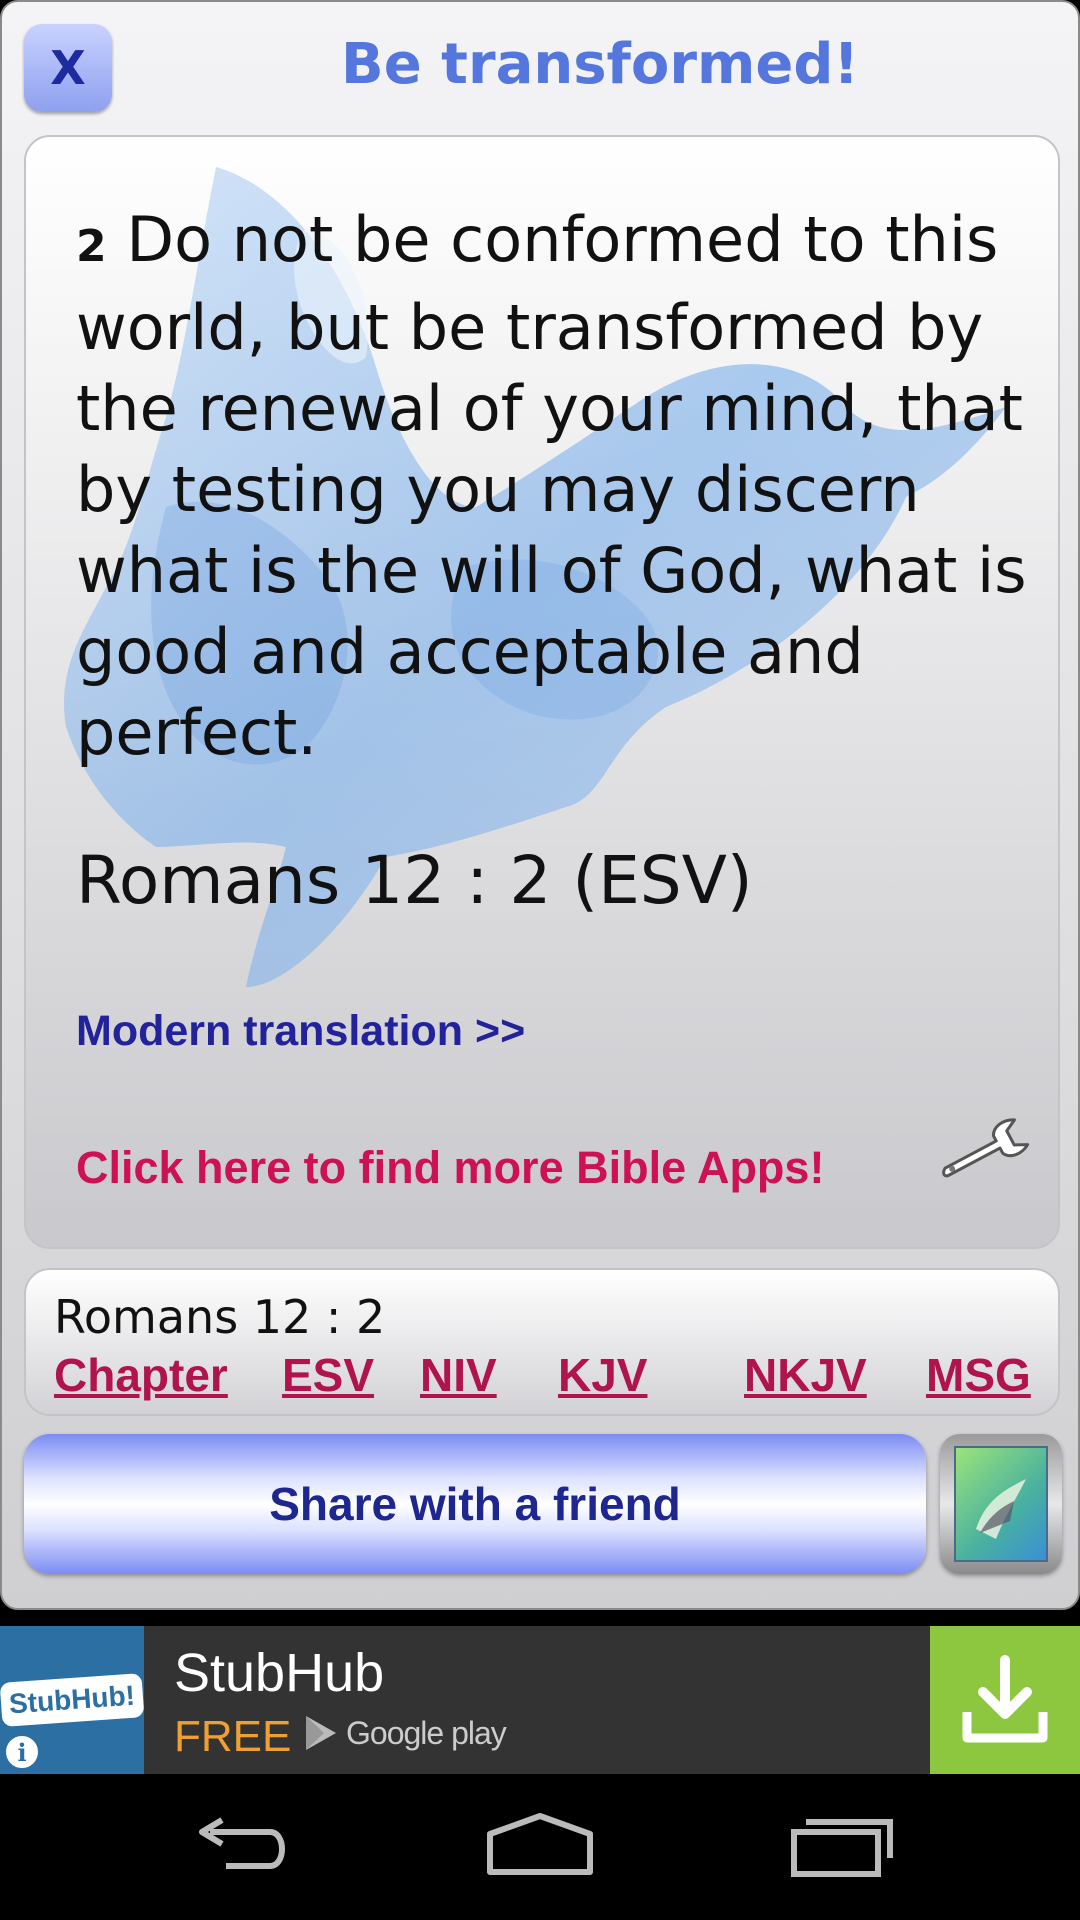 The height and width of the screenshot is (1920, 1080). I want to click on system-navigation-bar, so click(540, 1847).